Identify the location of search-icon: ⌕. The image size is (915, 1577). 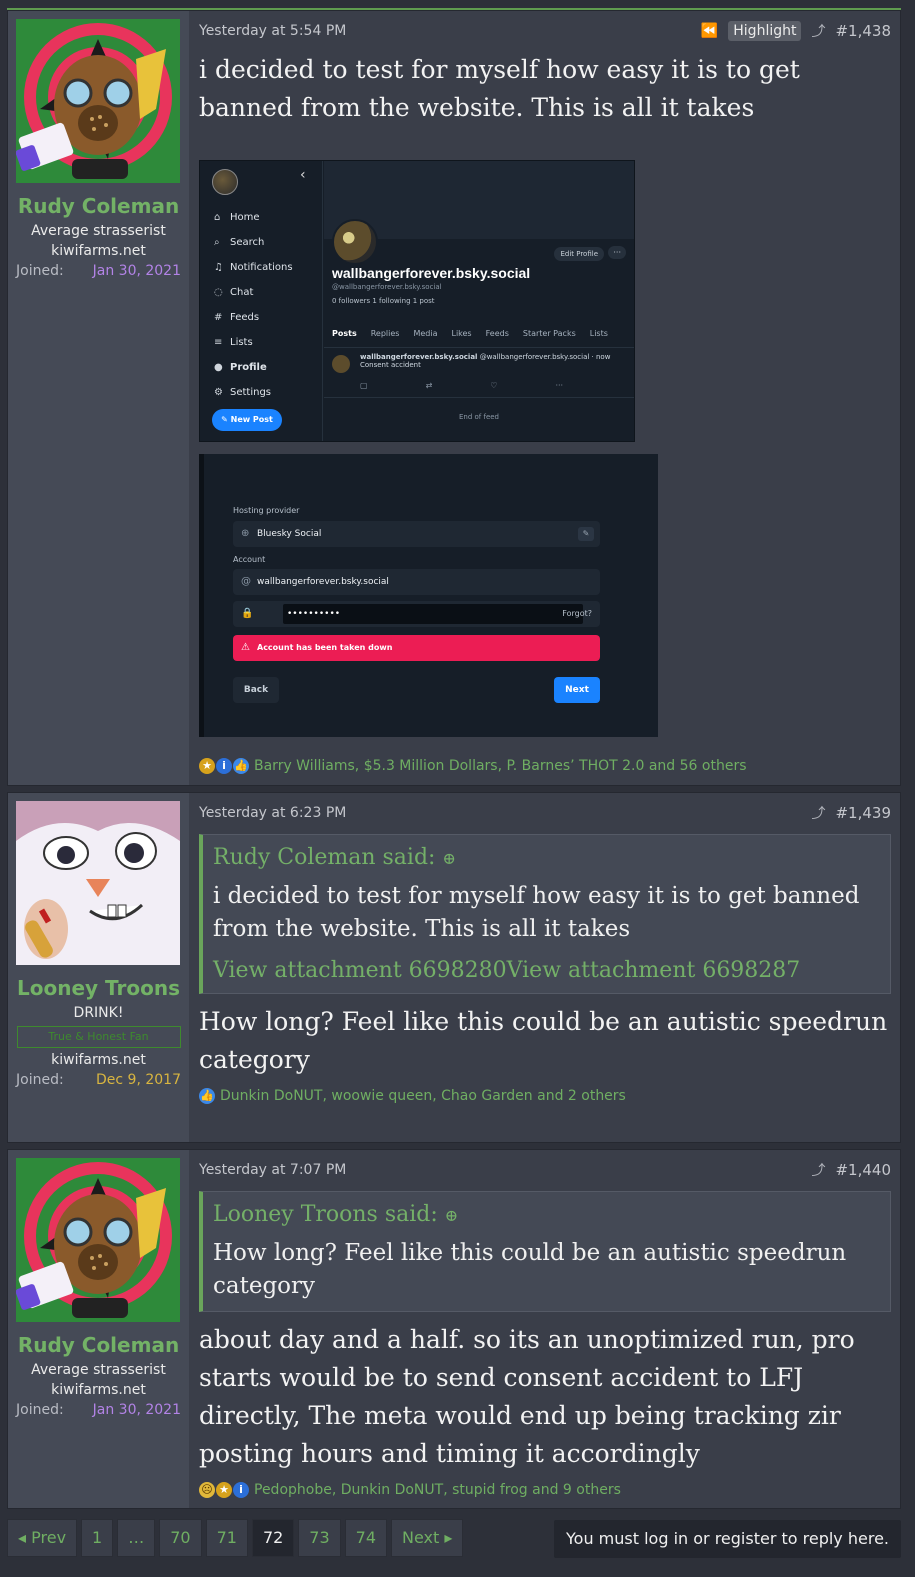
(217, 242).